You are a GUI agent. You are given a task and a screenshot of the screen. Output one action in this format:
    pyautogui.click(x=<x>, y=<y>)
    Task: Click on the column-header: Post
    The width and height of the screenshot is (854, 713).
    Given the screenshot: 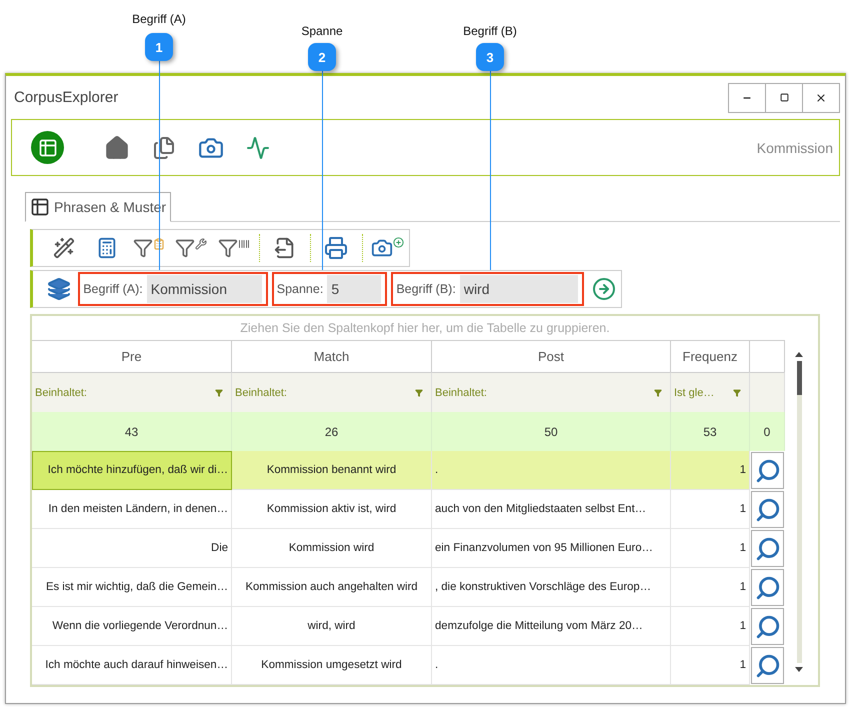 What is the action you would take?
    pyautogui.click(x=551, y=356)
    